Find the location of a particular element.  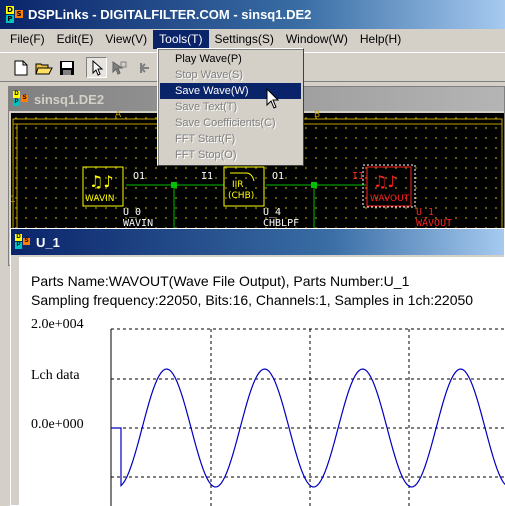

iir-block-sublabel: (CHB) is located at coordinates (241, 196).